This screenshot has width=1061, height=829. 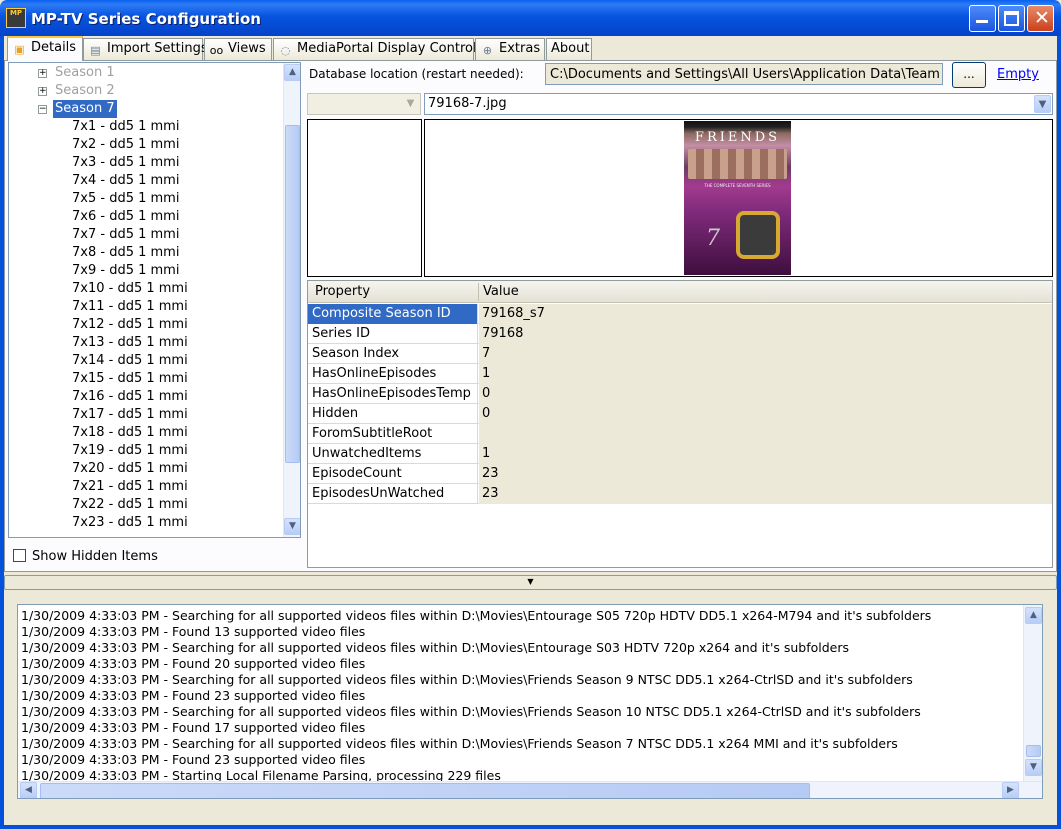 I want to click on chevron-down-icon: ▼, so click(x=1042, y=104).